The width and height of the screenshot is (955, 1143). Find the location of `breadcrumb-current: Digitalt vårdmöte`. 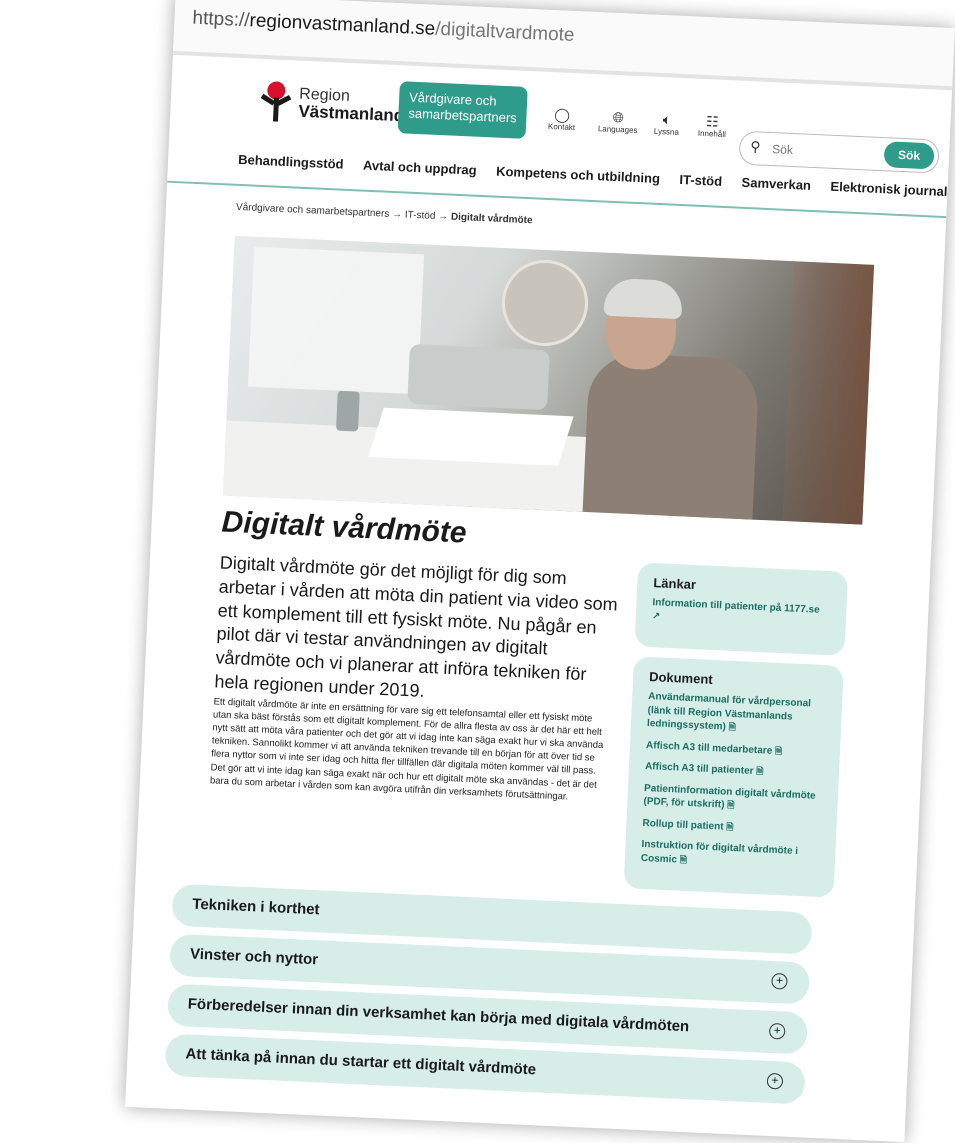

breadcrumb-current: Digitalt vårdmöte is located at coordinates (491, 219).